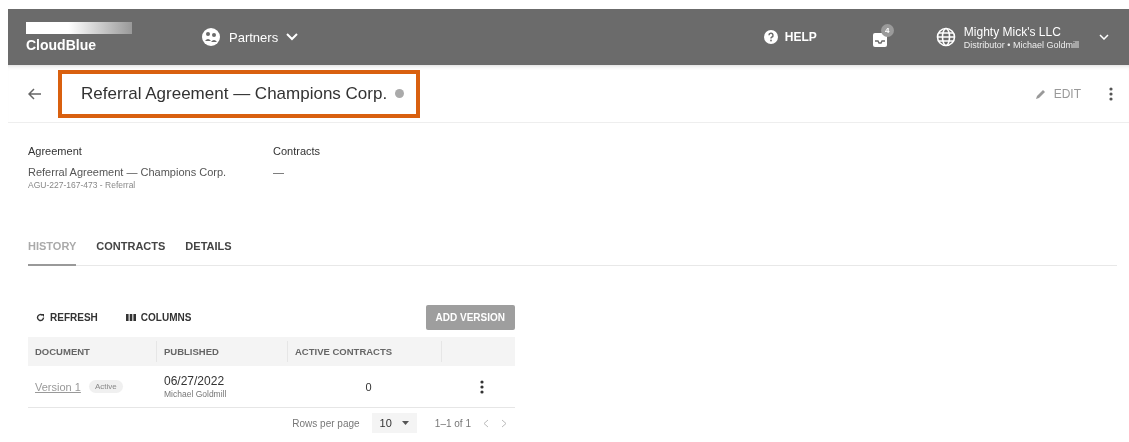 The height and width of the screenshot is (442, 1129). I want to click on dropdown-caret-icon, so click(405, 423).